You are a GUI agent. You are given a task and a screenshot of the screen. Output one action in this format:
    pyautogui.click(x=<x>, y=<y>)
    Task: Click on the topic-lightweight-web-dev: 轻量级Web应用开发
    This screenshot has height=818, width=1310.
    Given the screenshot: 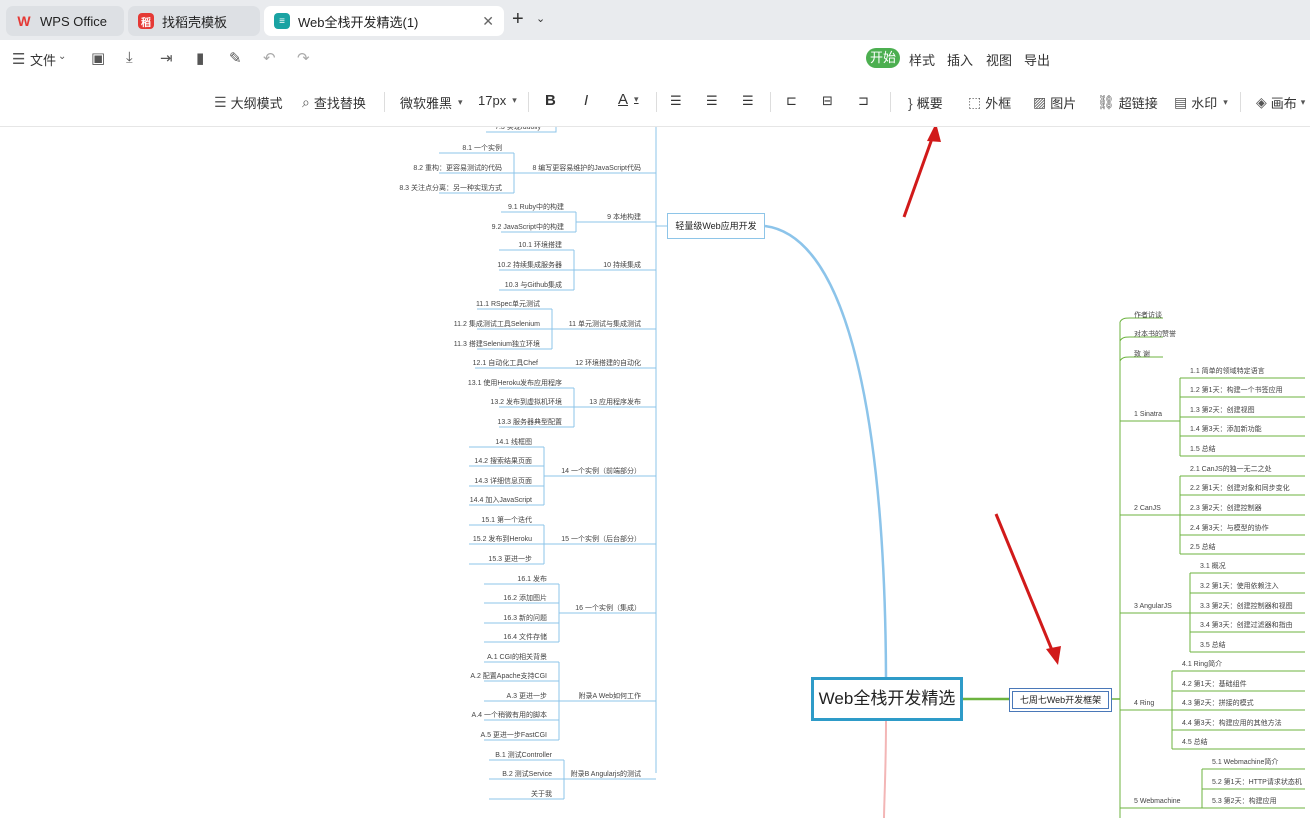 What is the action you would take?
    pyautogui.click(x=716, y=226)
    